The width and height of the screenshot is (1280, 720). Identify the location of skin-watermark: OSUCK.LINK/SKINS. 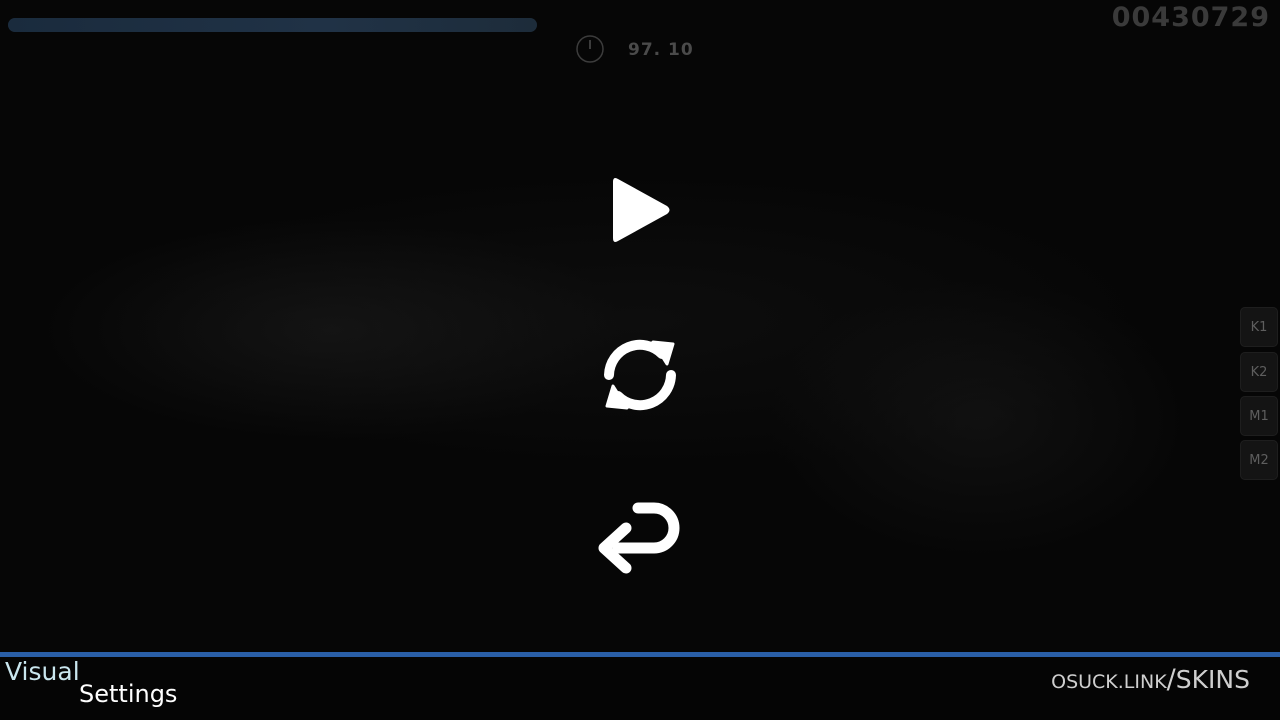
(1150, 679).